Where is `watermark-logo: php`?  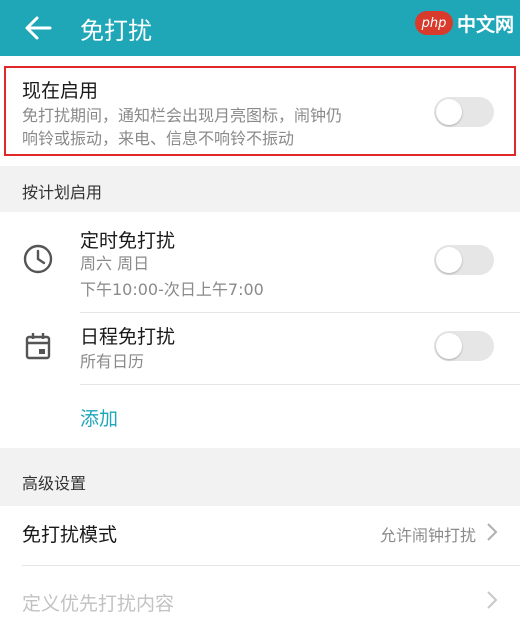
watermark-logo: php is located at coordinates (433, 23).